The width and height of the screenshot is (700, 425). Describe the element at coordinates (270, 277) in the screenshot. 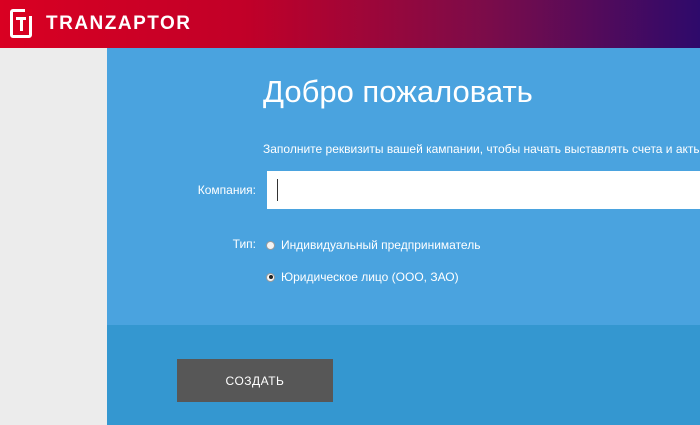

I see `radio-legal-entity-icon` at that location.